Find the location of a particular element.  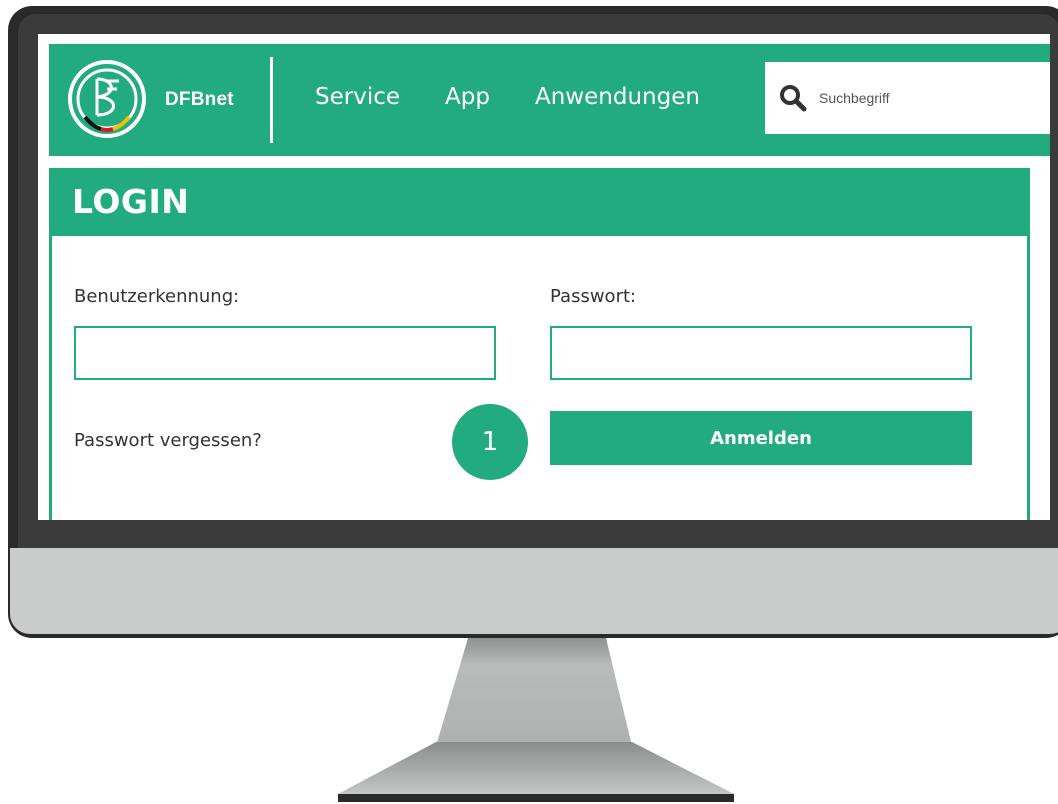

username-label: Benutzerkennung: is located at coordinates (157, 296).